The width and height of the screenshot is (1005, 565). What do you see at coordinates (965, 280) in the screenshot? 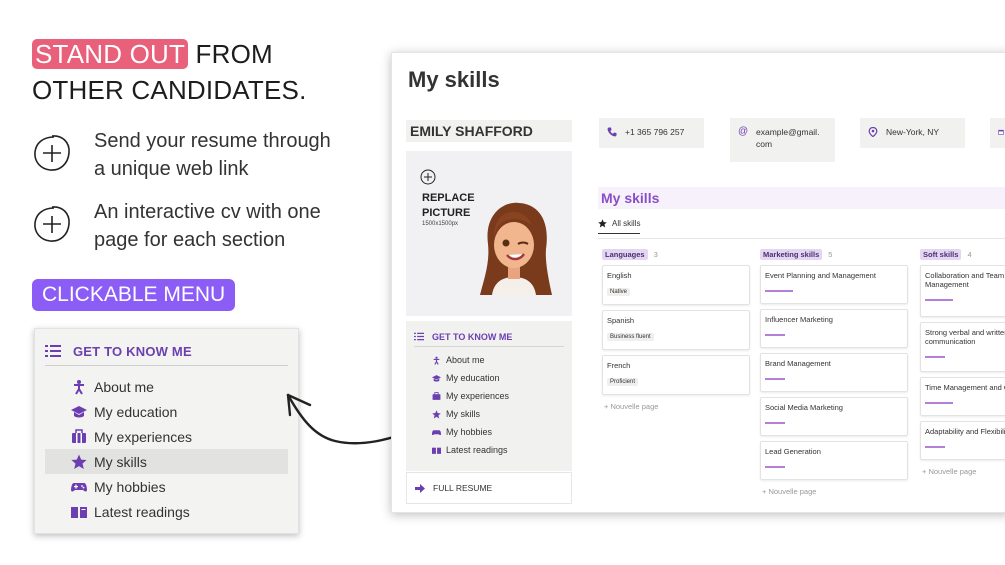
I see `card-title: Collaboration and Team Management` at bounding box center [965, 280].